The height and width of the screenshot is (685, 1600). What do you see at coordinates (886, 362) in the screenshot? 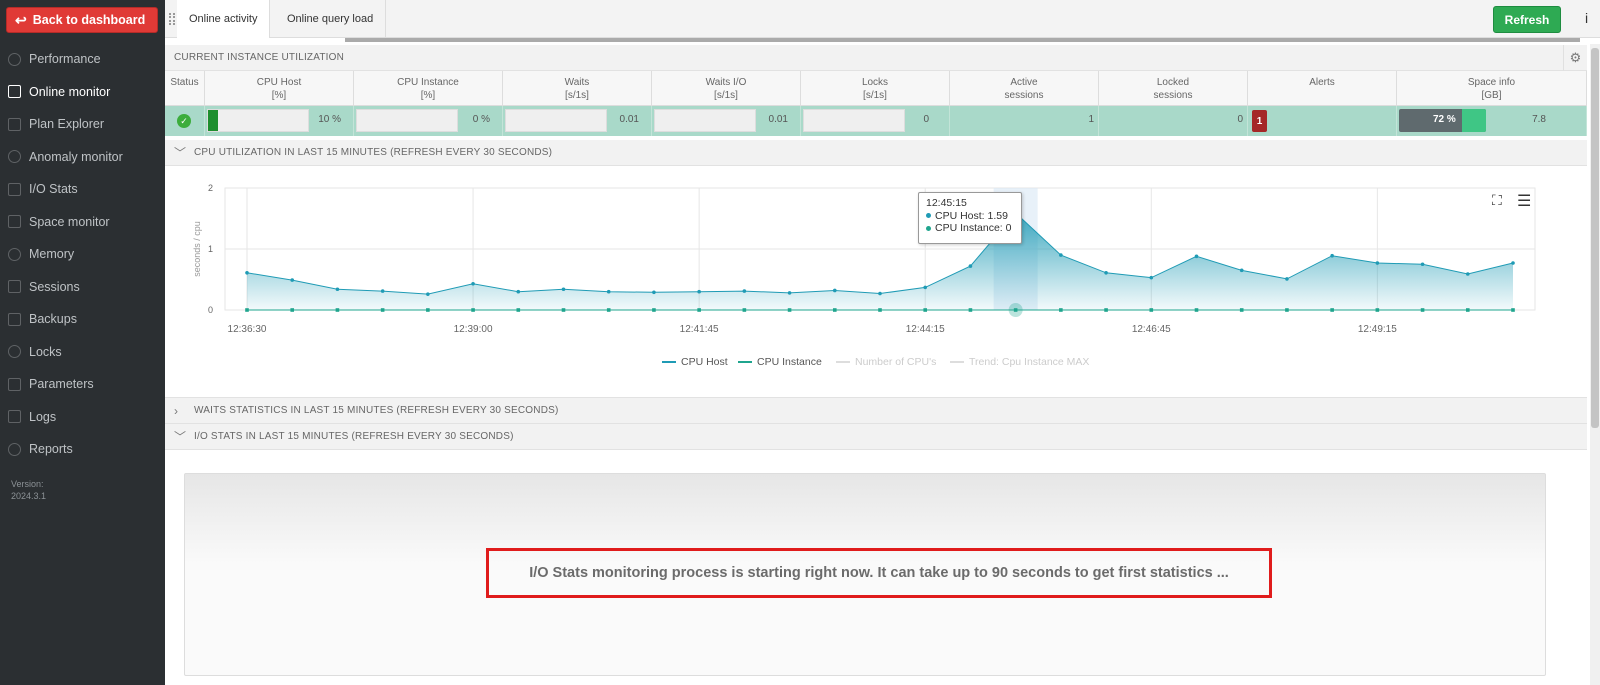
I see `legend-number-of-cpus: Number of CPU's` at bounding box center [886, 362].